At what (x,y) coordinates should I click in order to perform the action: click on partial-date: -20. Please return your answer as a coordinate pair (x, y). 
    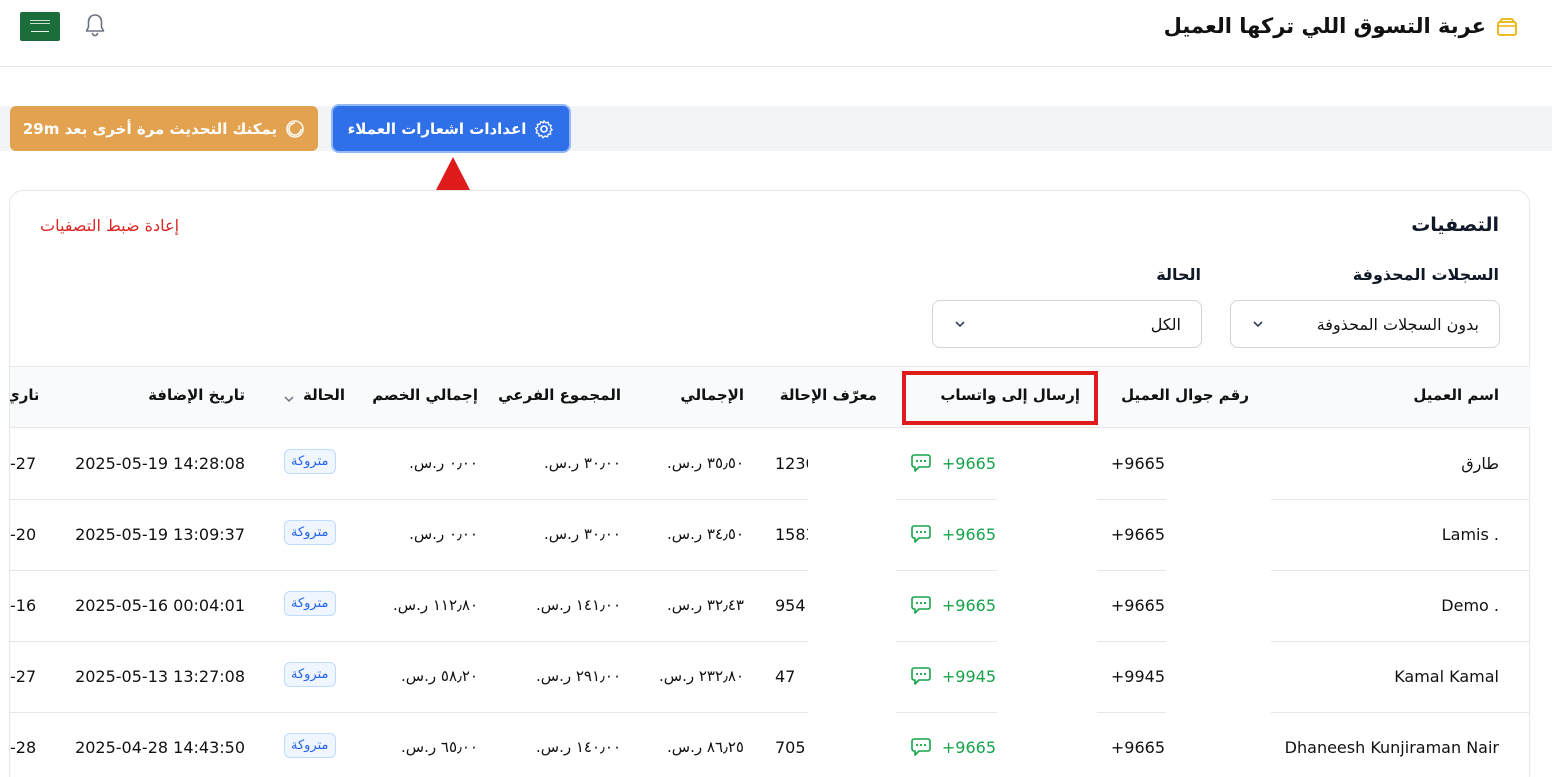
    Looking at the image, I should click on (23, 534).